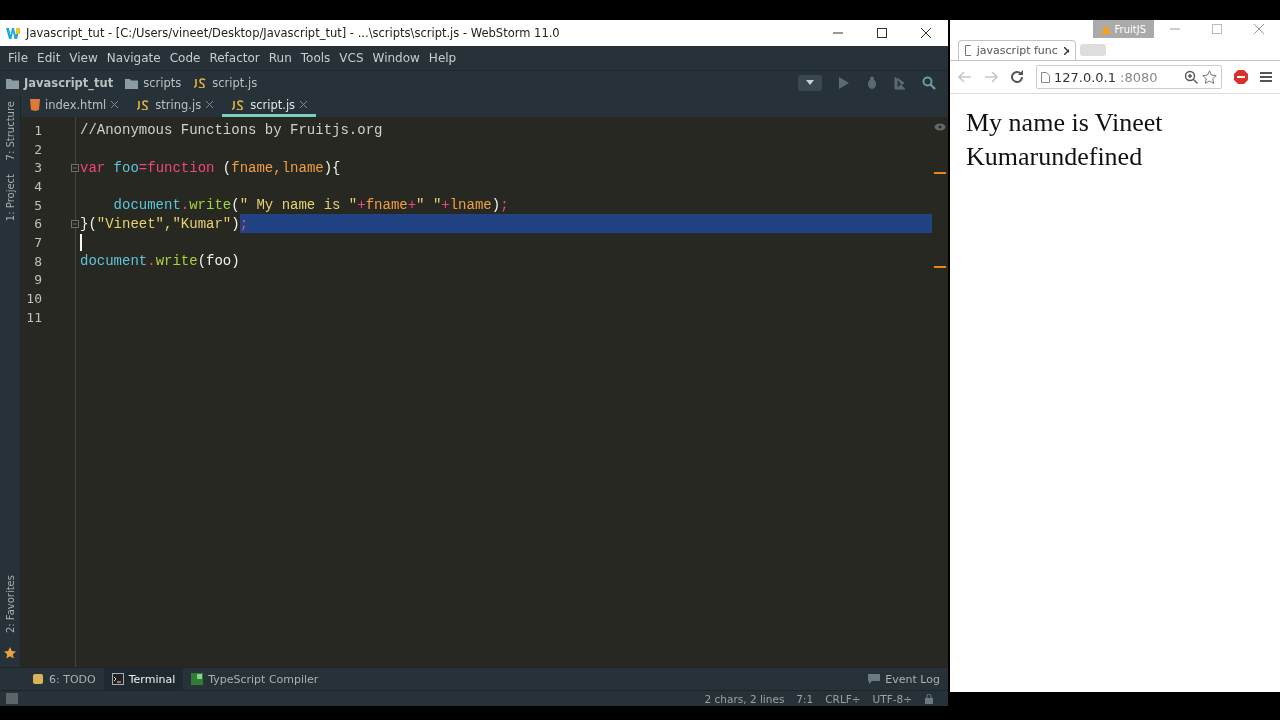 The height and width of the screenshot is (720, 1280). What do you see at coordinates (12, 698) in the screenshot?
I see `panel-toggle-icon` at bounding box center [12, 698].